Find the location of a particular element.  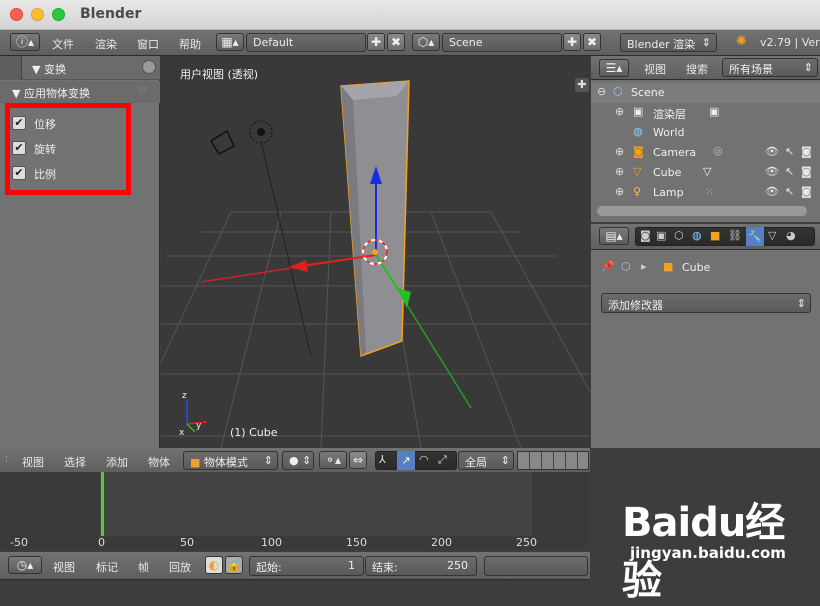

translate-manipulator-icon: ↗ is located at coordinates (406, 460).